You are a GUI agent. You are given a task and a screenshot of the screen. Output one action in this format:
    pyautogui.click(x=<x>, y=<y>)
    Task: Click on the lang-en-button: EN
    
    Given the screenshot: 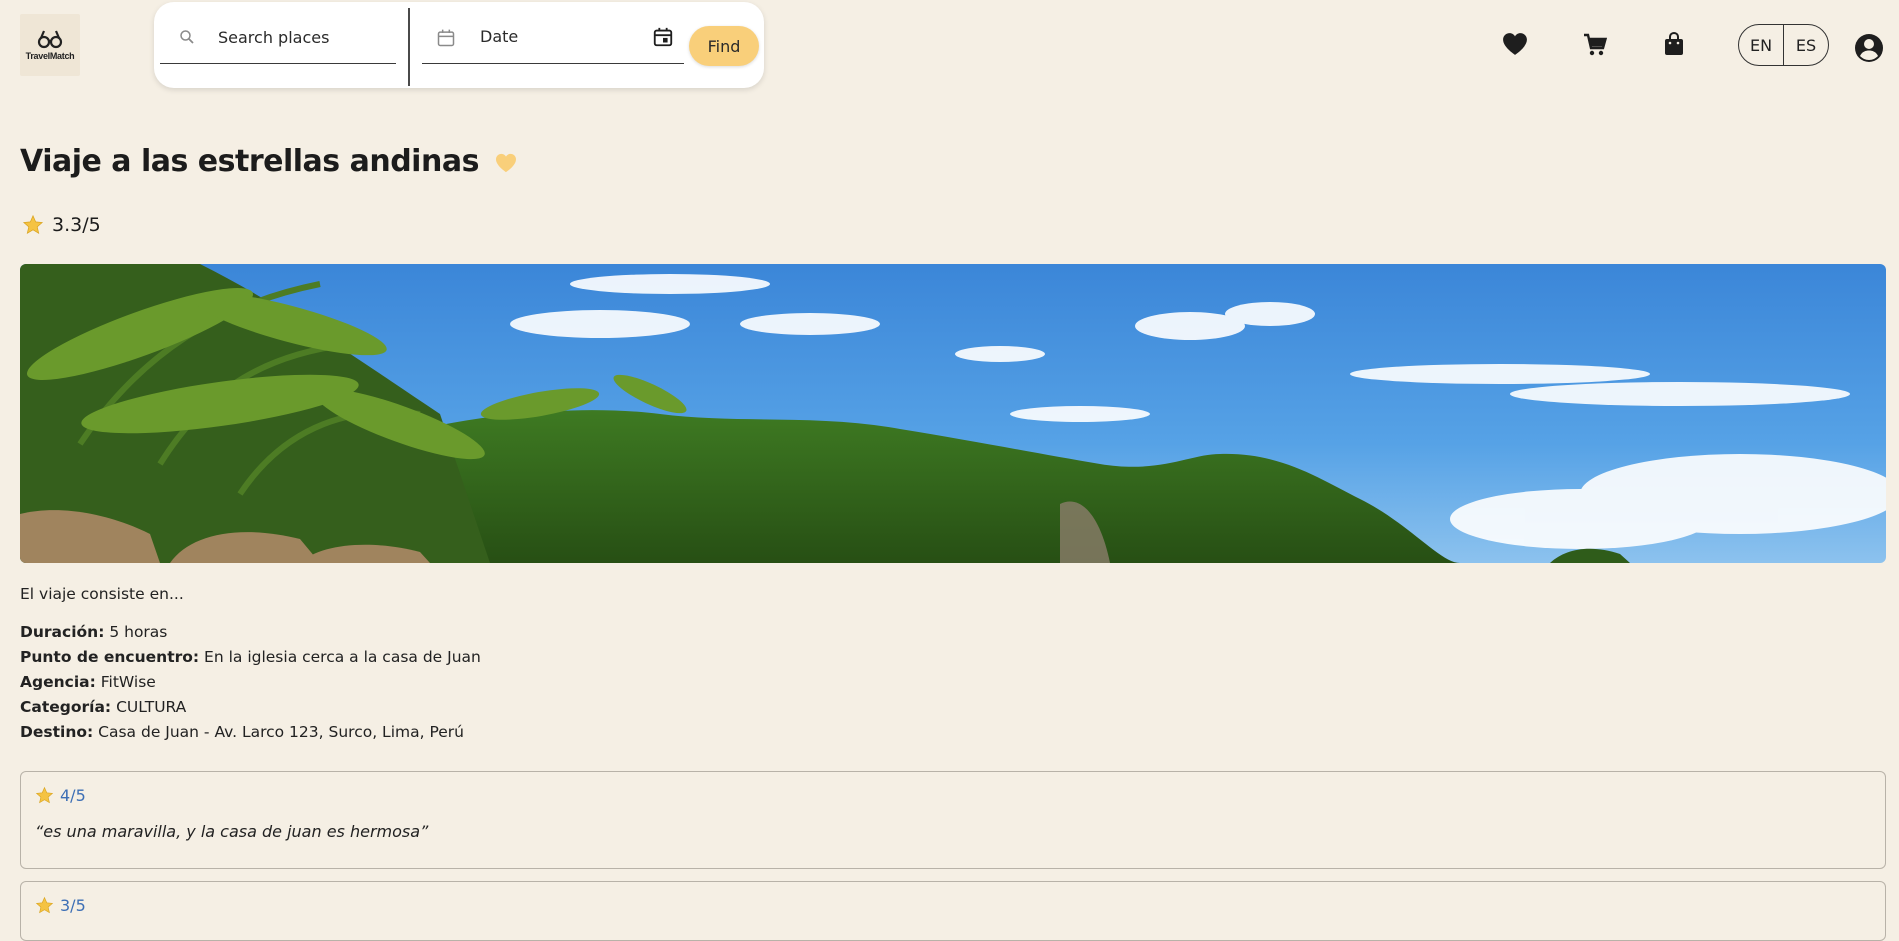 What is the action you would take?
    pyautogui.click(x=1761, y=45)
    